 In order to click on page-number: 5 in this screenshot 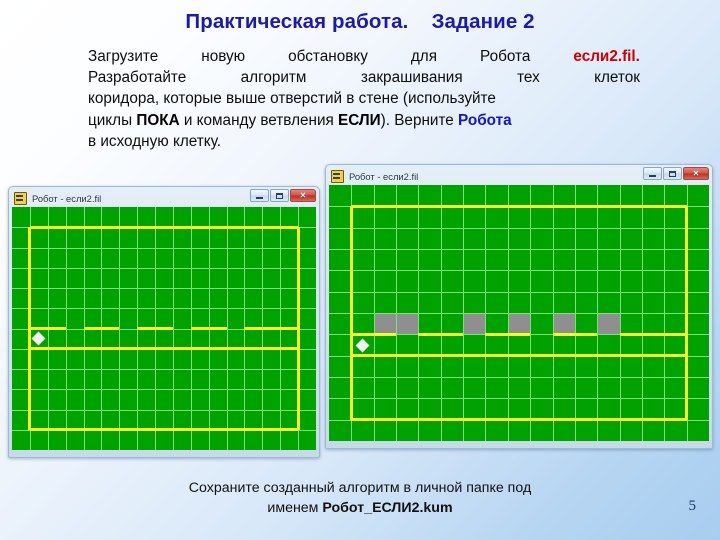, I will do `click(692, 506)`.